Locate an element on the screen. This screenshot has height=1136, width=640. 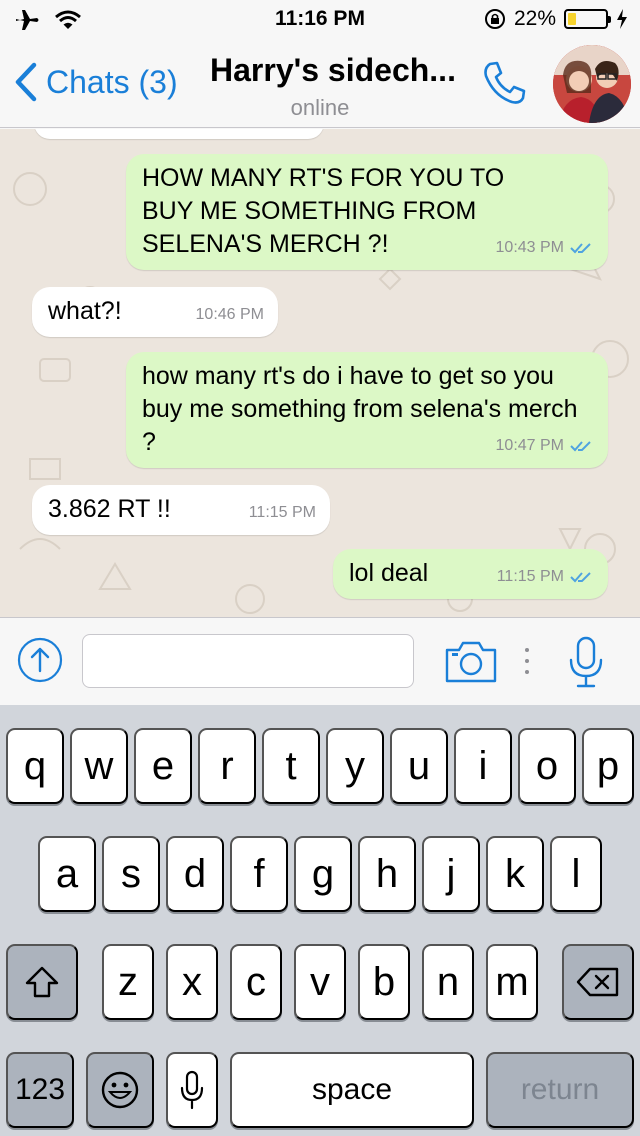
camera-icon is located at coordinates (471, 661).